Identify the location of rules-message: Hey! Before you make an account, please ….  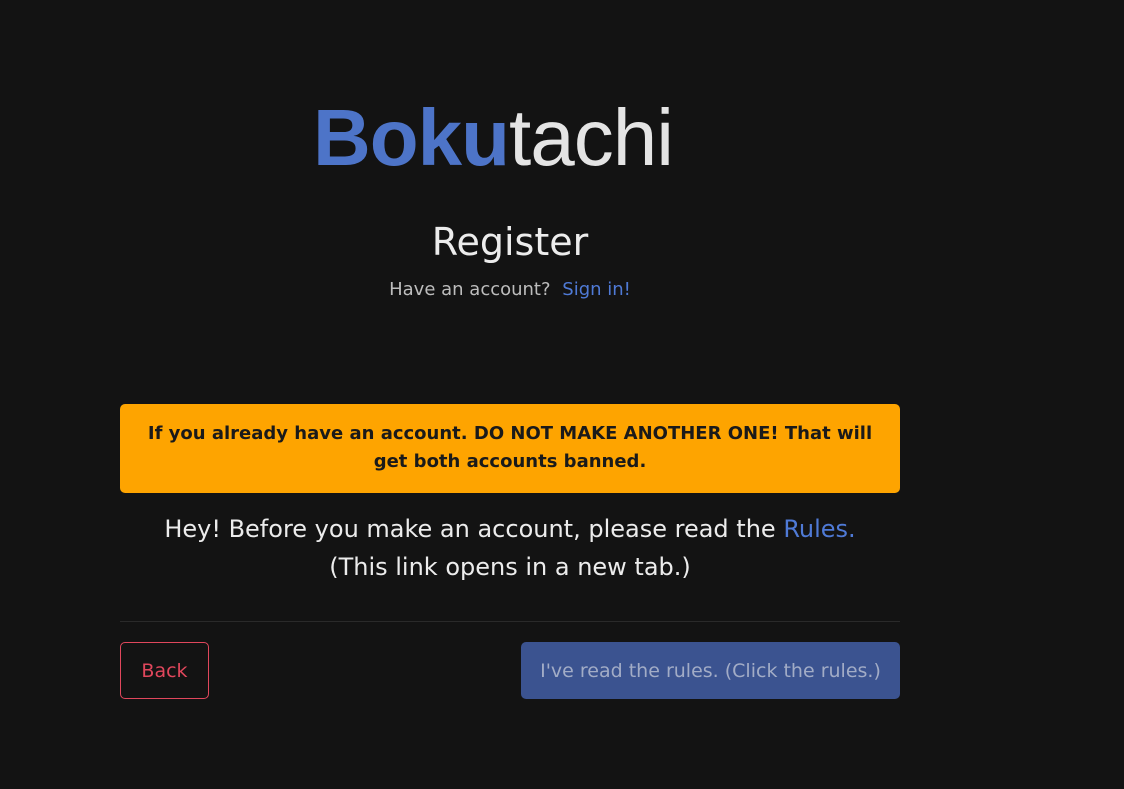
(510, 548).